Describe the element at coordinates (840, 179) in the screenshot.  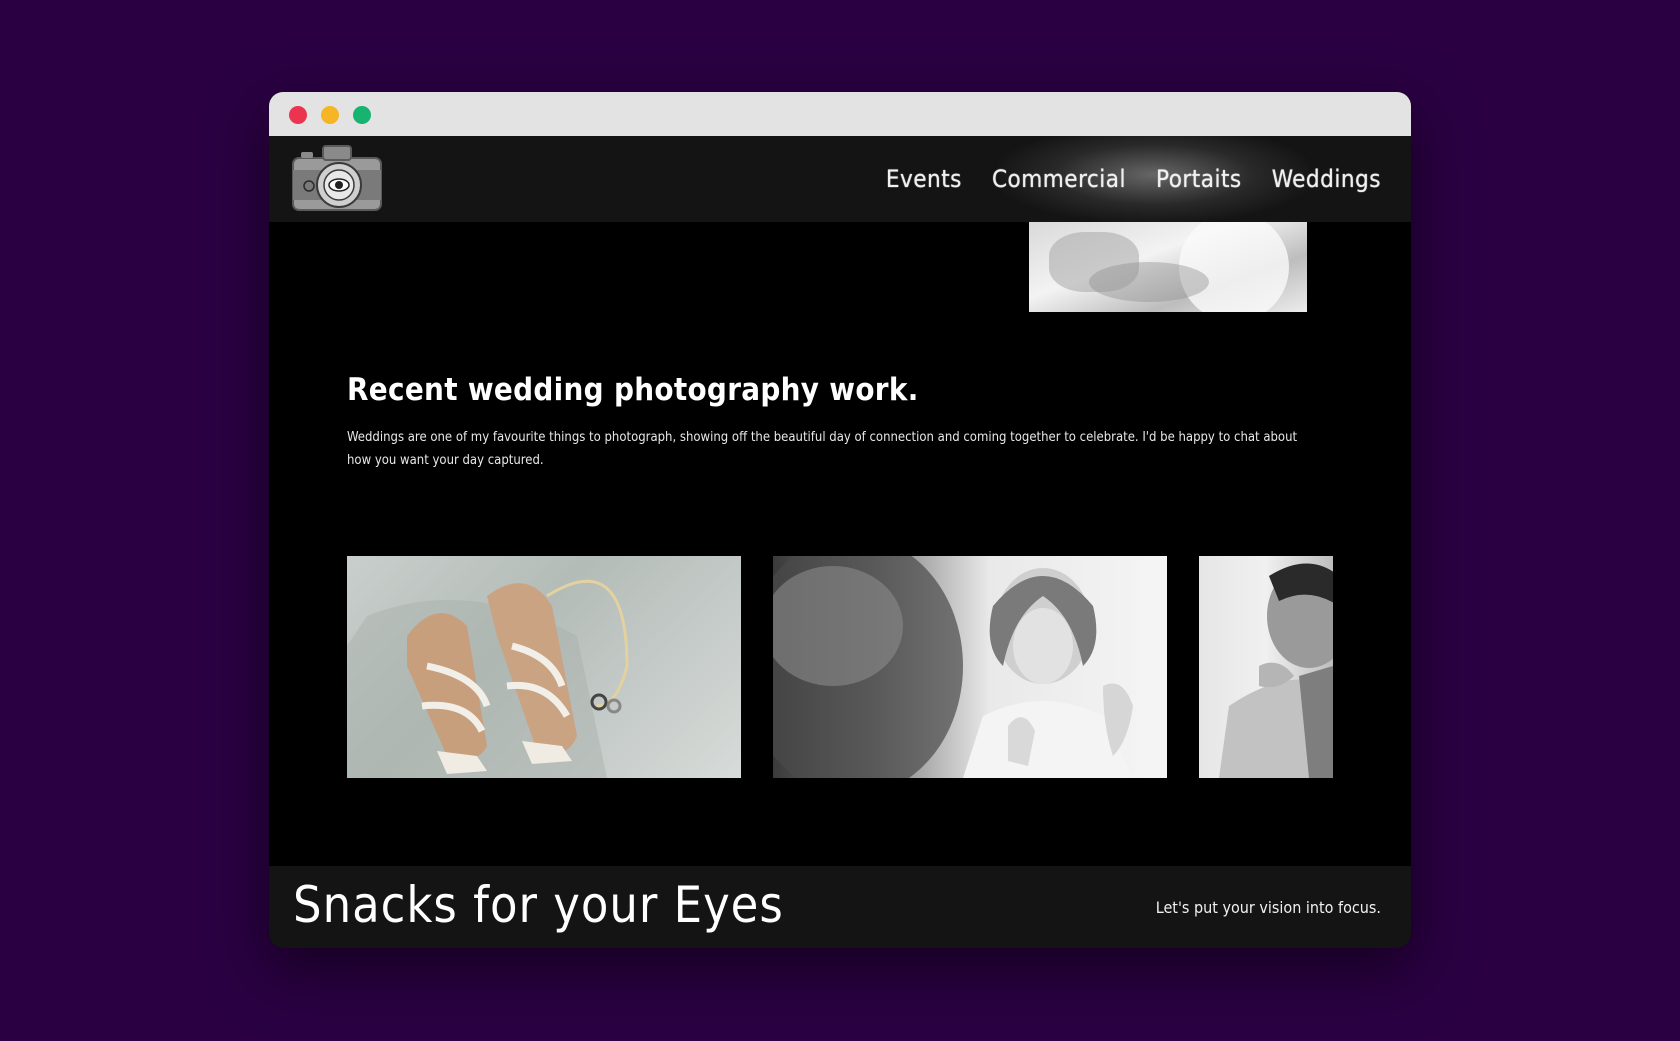
I see `site-navbar: Events Commercial Portaits Weddings` at that location.